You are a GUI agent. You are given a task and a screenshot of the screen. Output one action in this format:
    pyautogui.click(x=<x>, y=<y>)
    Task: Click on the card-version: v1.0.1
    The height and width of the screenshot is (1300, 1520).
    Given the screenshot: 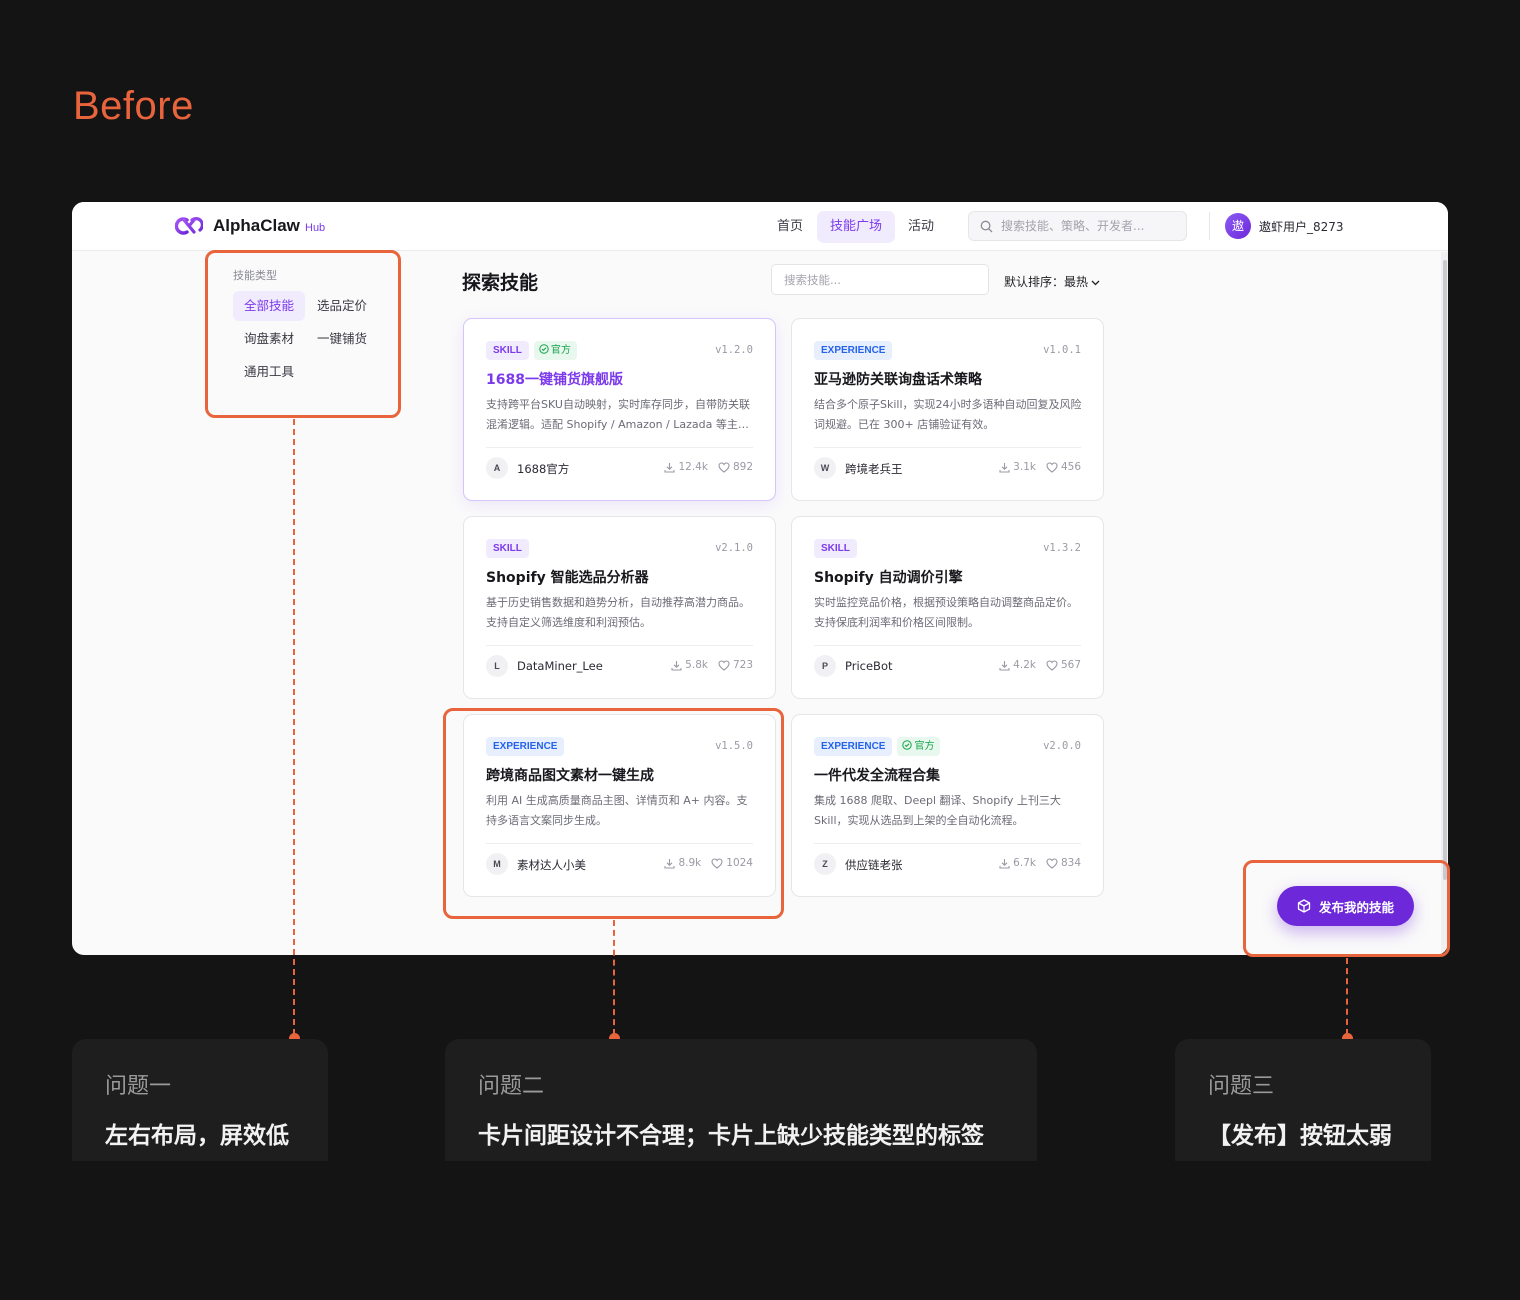 What is the action you would take?
    pyautogui.click(x=1062, y=350)
    